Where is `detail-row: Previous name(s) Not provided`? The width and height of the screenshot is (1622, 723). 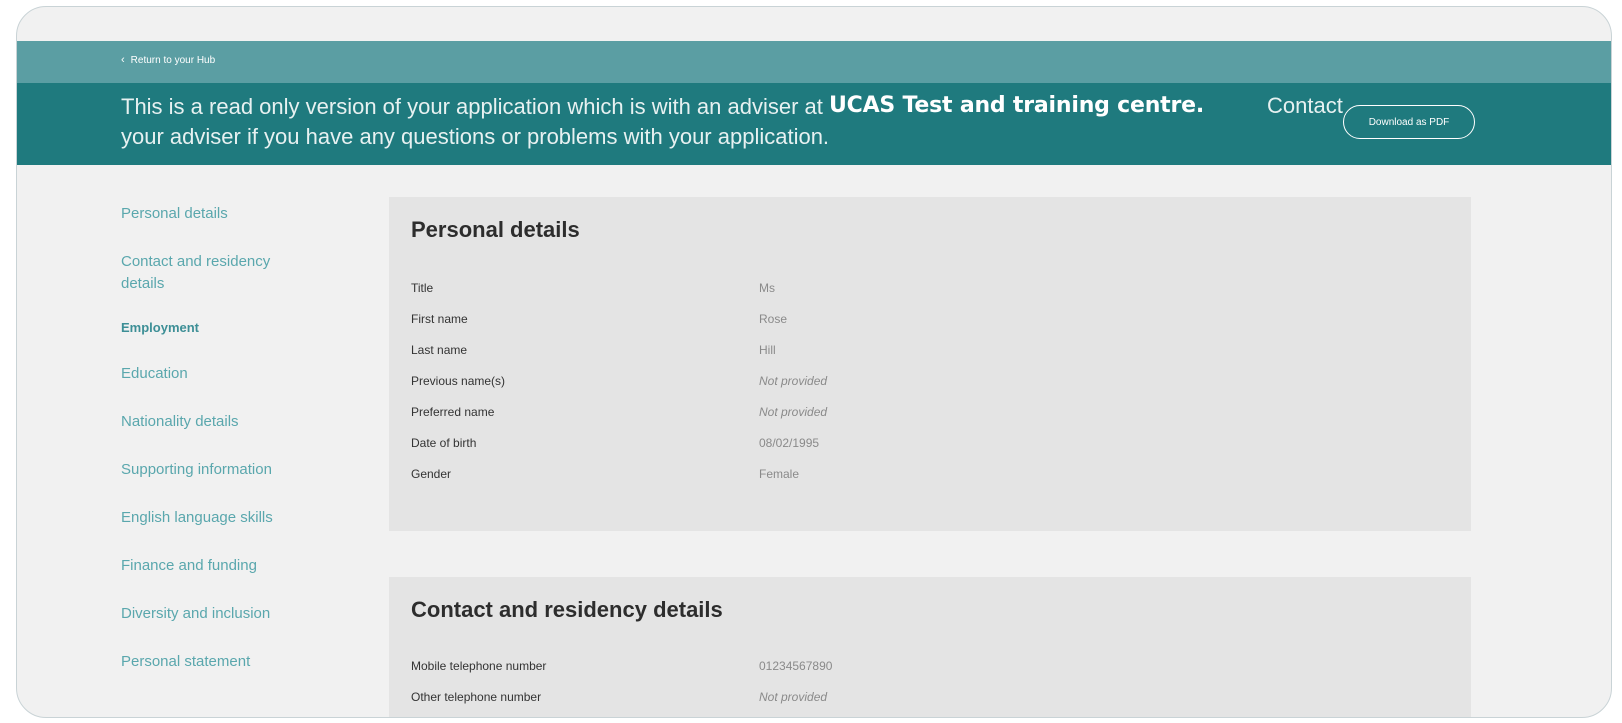
detail-row: Previous name(s) Not provided is located at coordinates (931, 389).